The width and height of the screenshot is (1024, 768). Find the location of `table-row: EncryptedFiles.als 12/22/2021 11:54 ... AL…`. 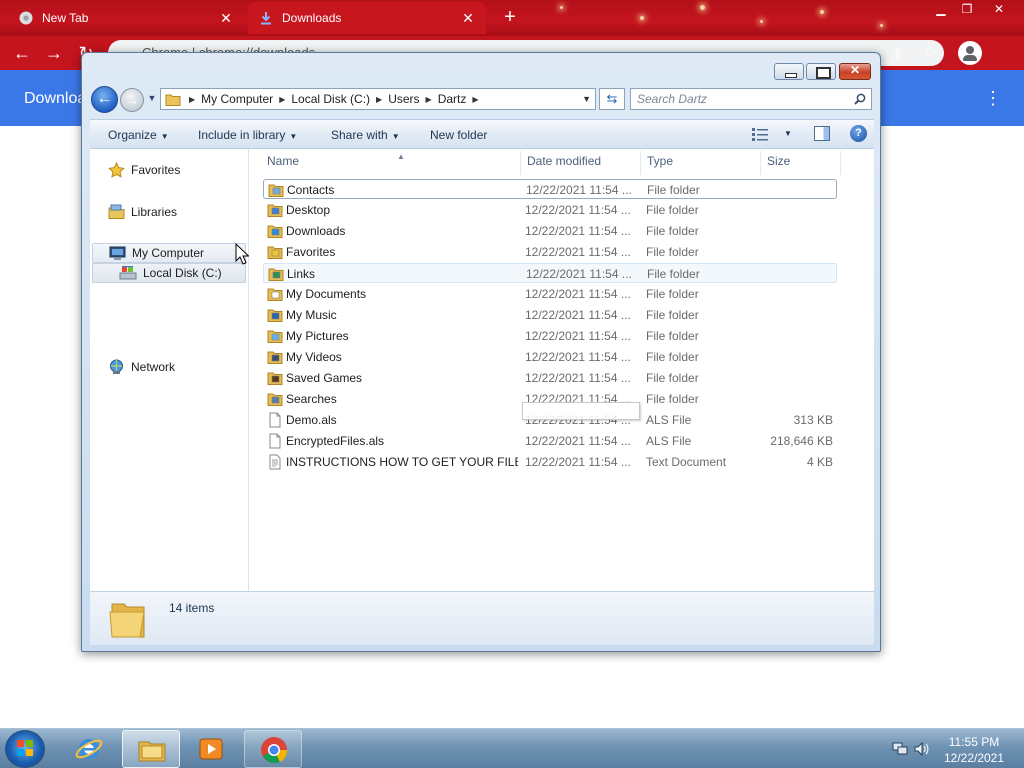

table-row: EncryptedFiles.als 12/22/2021 11:54 ... AL… is located at coordinates (550, 441).